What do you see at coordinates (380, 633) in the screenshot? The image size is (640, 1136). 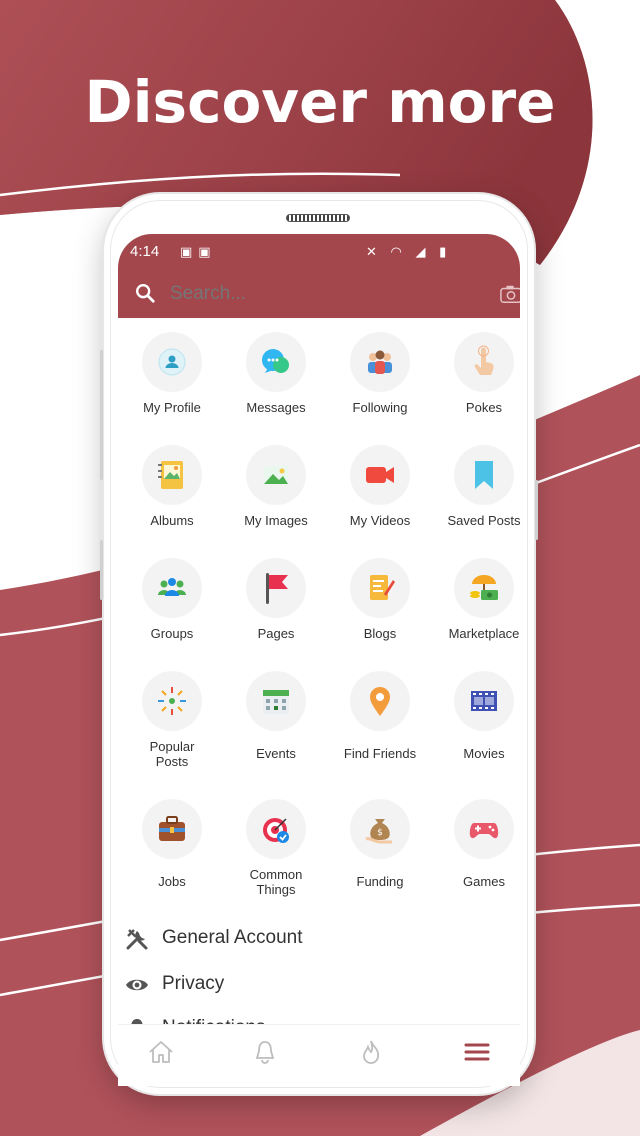 I see `shortcut-label: Blogs` at bounding box center [380, 633].